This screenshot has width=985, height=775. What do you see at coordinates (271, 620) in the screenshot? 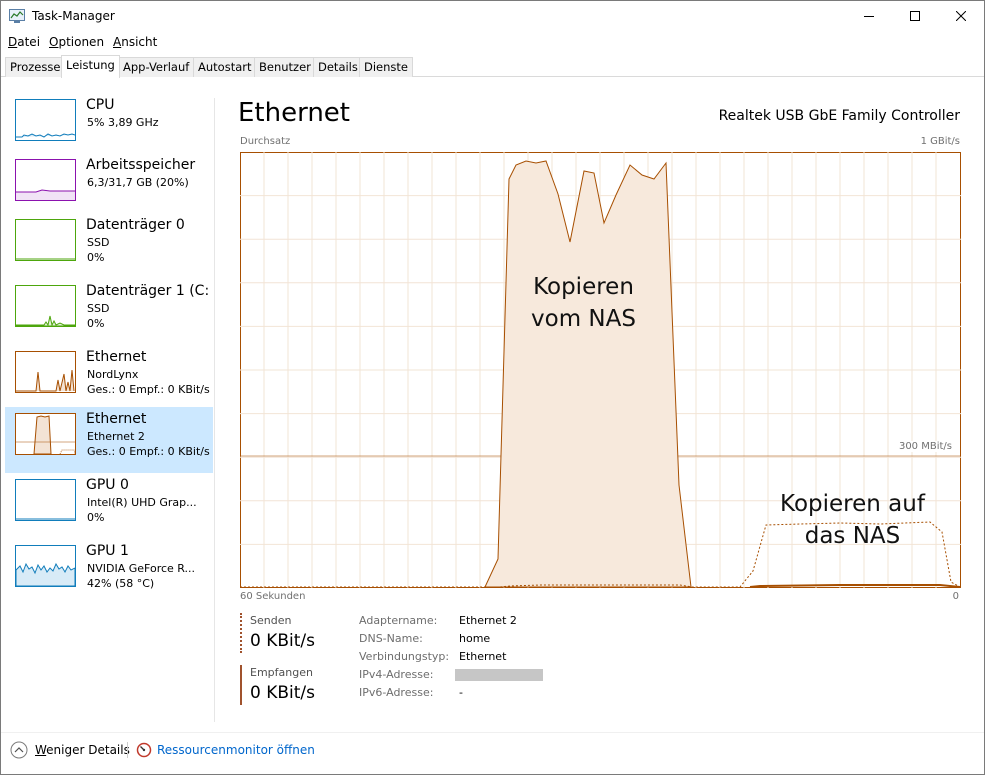
I see `send-label: Senden` at bounding box center [271, 620].